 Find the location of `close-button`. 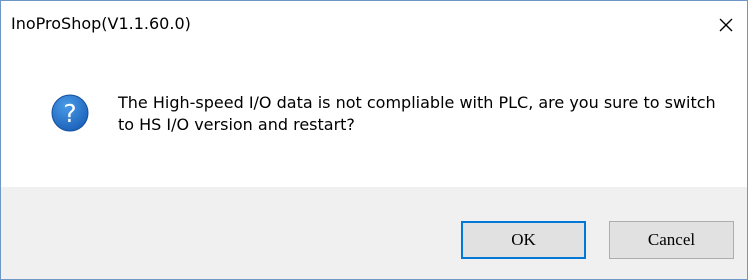

close-button is located at coordinates (726, 25).